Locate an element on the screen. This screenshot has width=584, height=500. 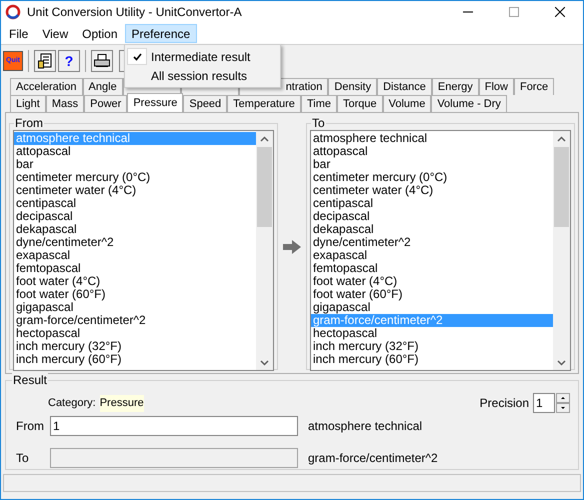
category-label: Category: is located at coordinates (72, 403).